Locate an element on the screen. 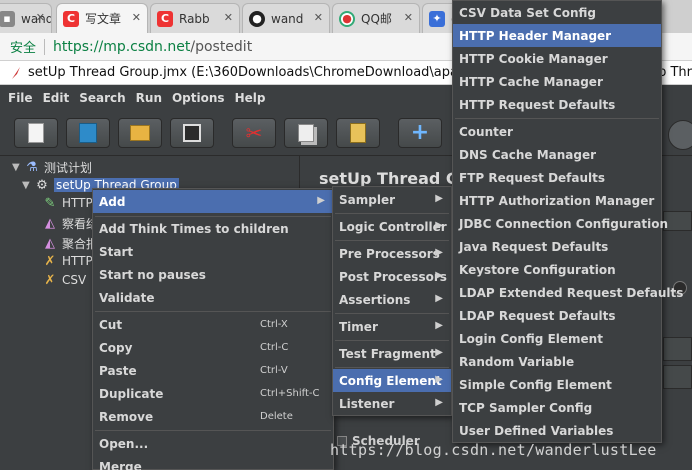  expand-button: + is located at coordinates (420, 133).